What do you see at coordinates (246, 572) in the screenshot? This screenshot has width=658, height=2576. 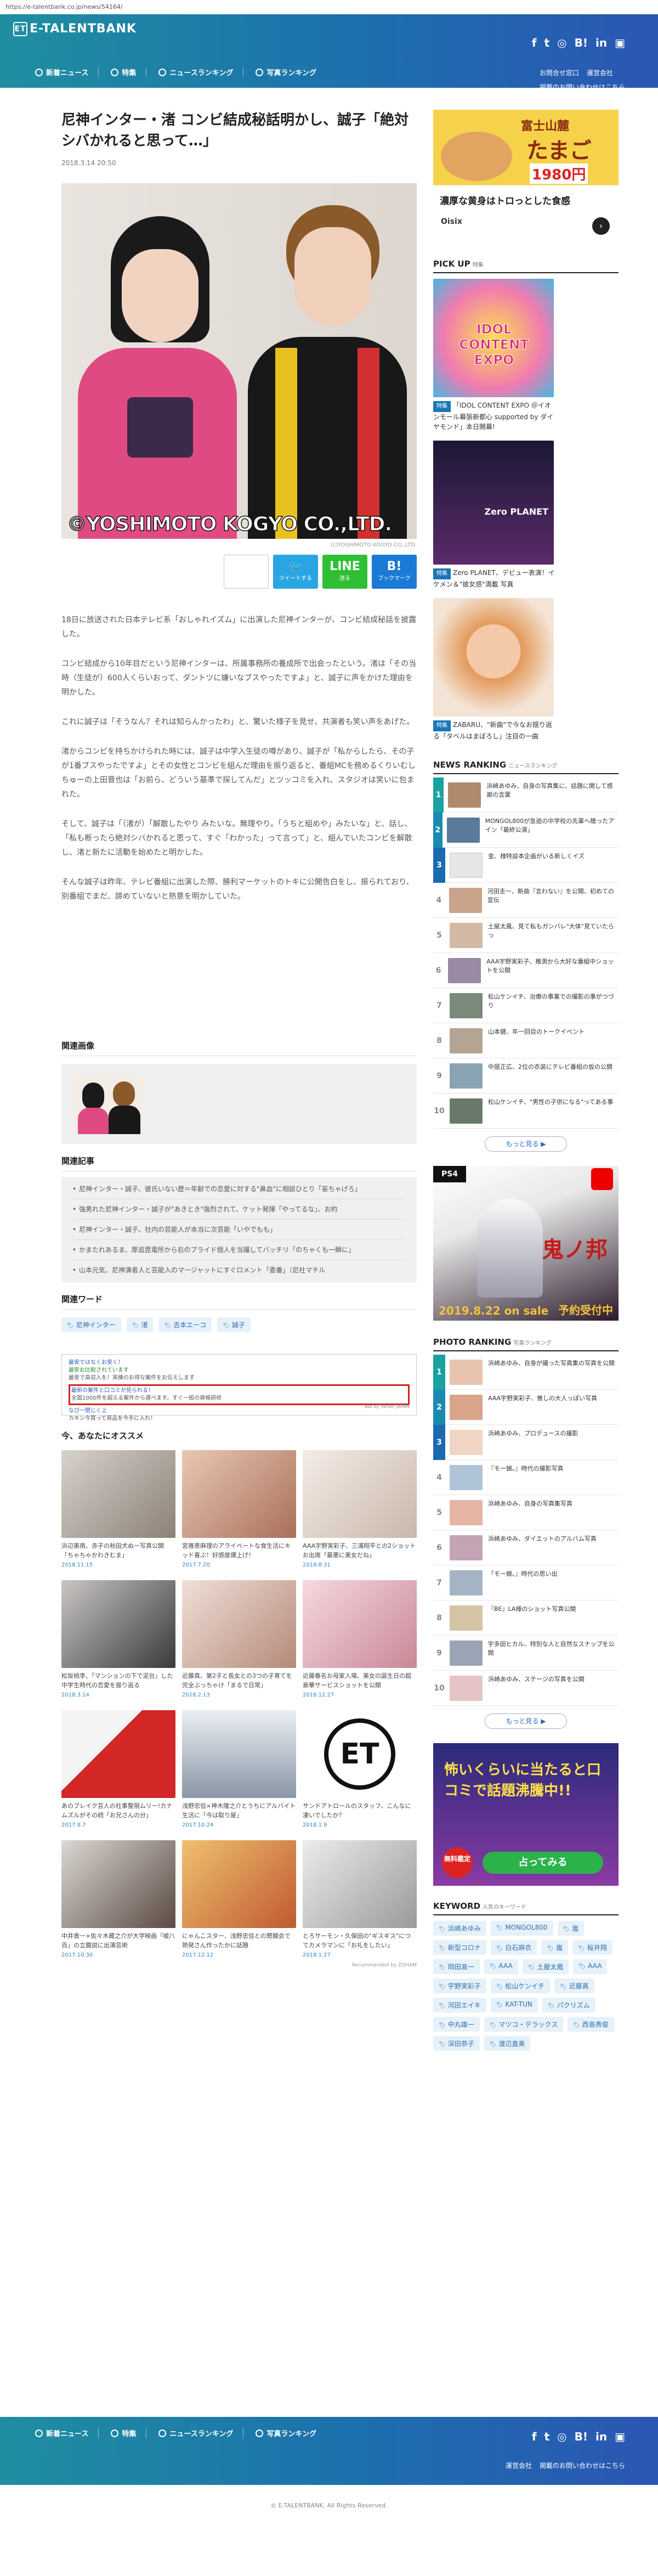 I see `share-count-button: 0 Bシェア` at bounding box center [246, 572].